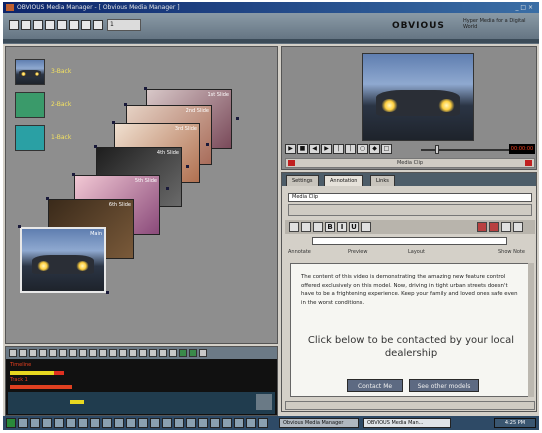 The height and width of the screenshot is (433, 542). Describe the element at coordinates (444, 385) in the screenshot. I see `see-other-models-button: See other models` at that location.